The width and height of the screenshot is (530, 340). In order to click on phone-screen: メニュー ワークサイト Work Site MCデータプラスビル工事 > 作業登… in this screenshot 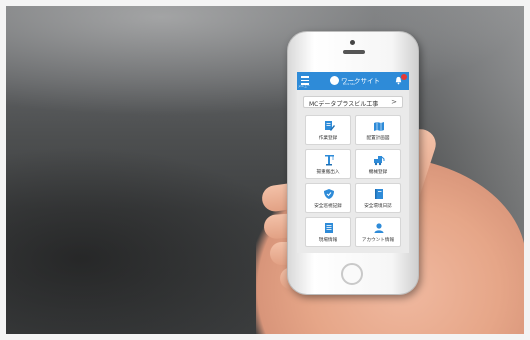, I will do `click(353, 162)`.